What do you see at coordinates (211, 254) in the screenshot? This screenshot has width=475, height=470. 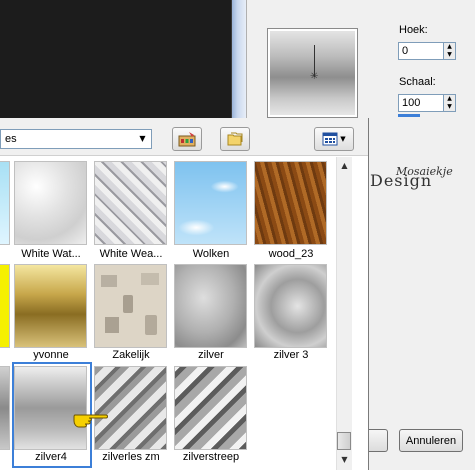 I see `texture-label: Wolken` at bounding box center [211, 254].